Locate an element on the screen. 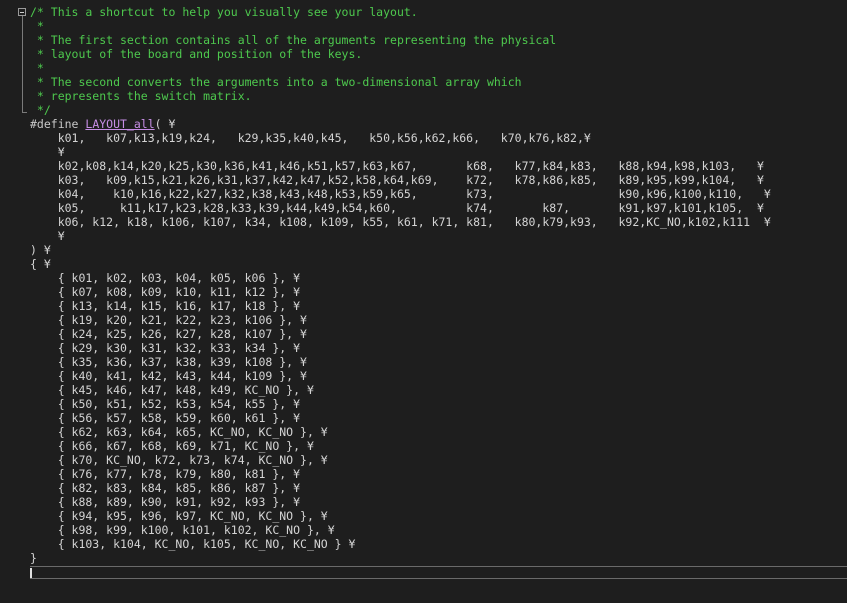 The width and height of the screenshot is (847, 603). define-tail: ( ¥ is located at coordinates (165, 124).